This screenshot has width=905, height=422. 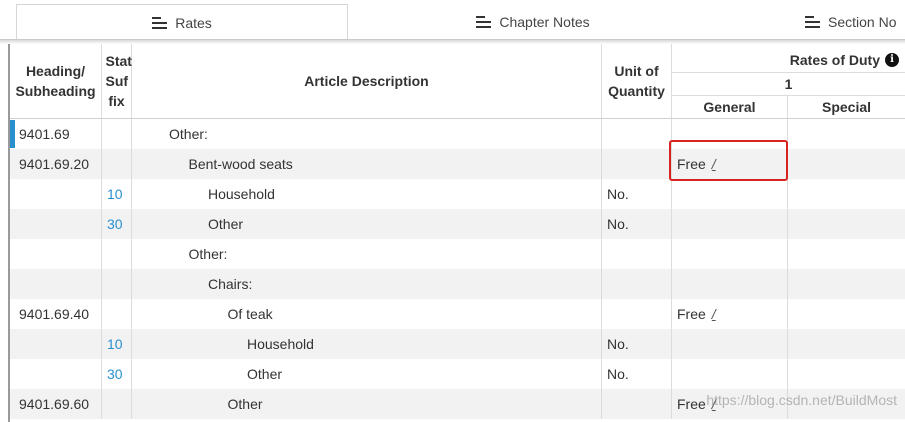 I want to click on table-row: Chairs:, so click(x=457, y=284).